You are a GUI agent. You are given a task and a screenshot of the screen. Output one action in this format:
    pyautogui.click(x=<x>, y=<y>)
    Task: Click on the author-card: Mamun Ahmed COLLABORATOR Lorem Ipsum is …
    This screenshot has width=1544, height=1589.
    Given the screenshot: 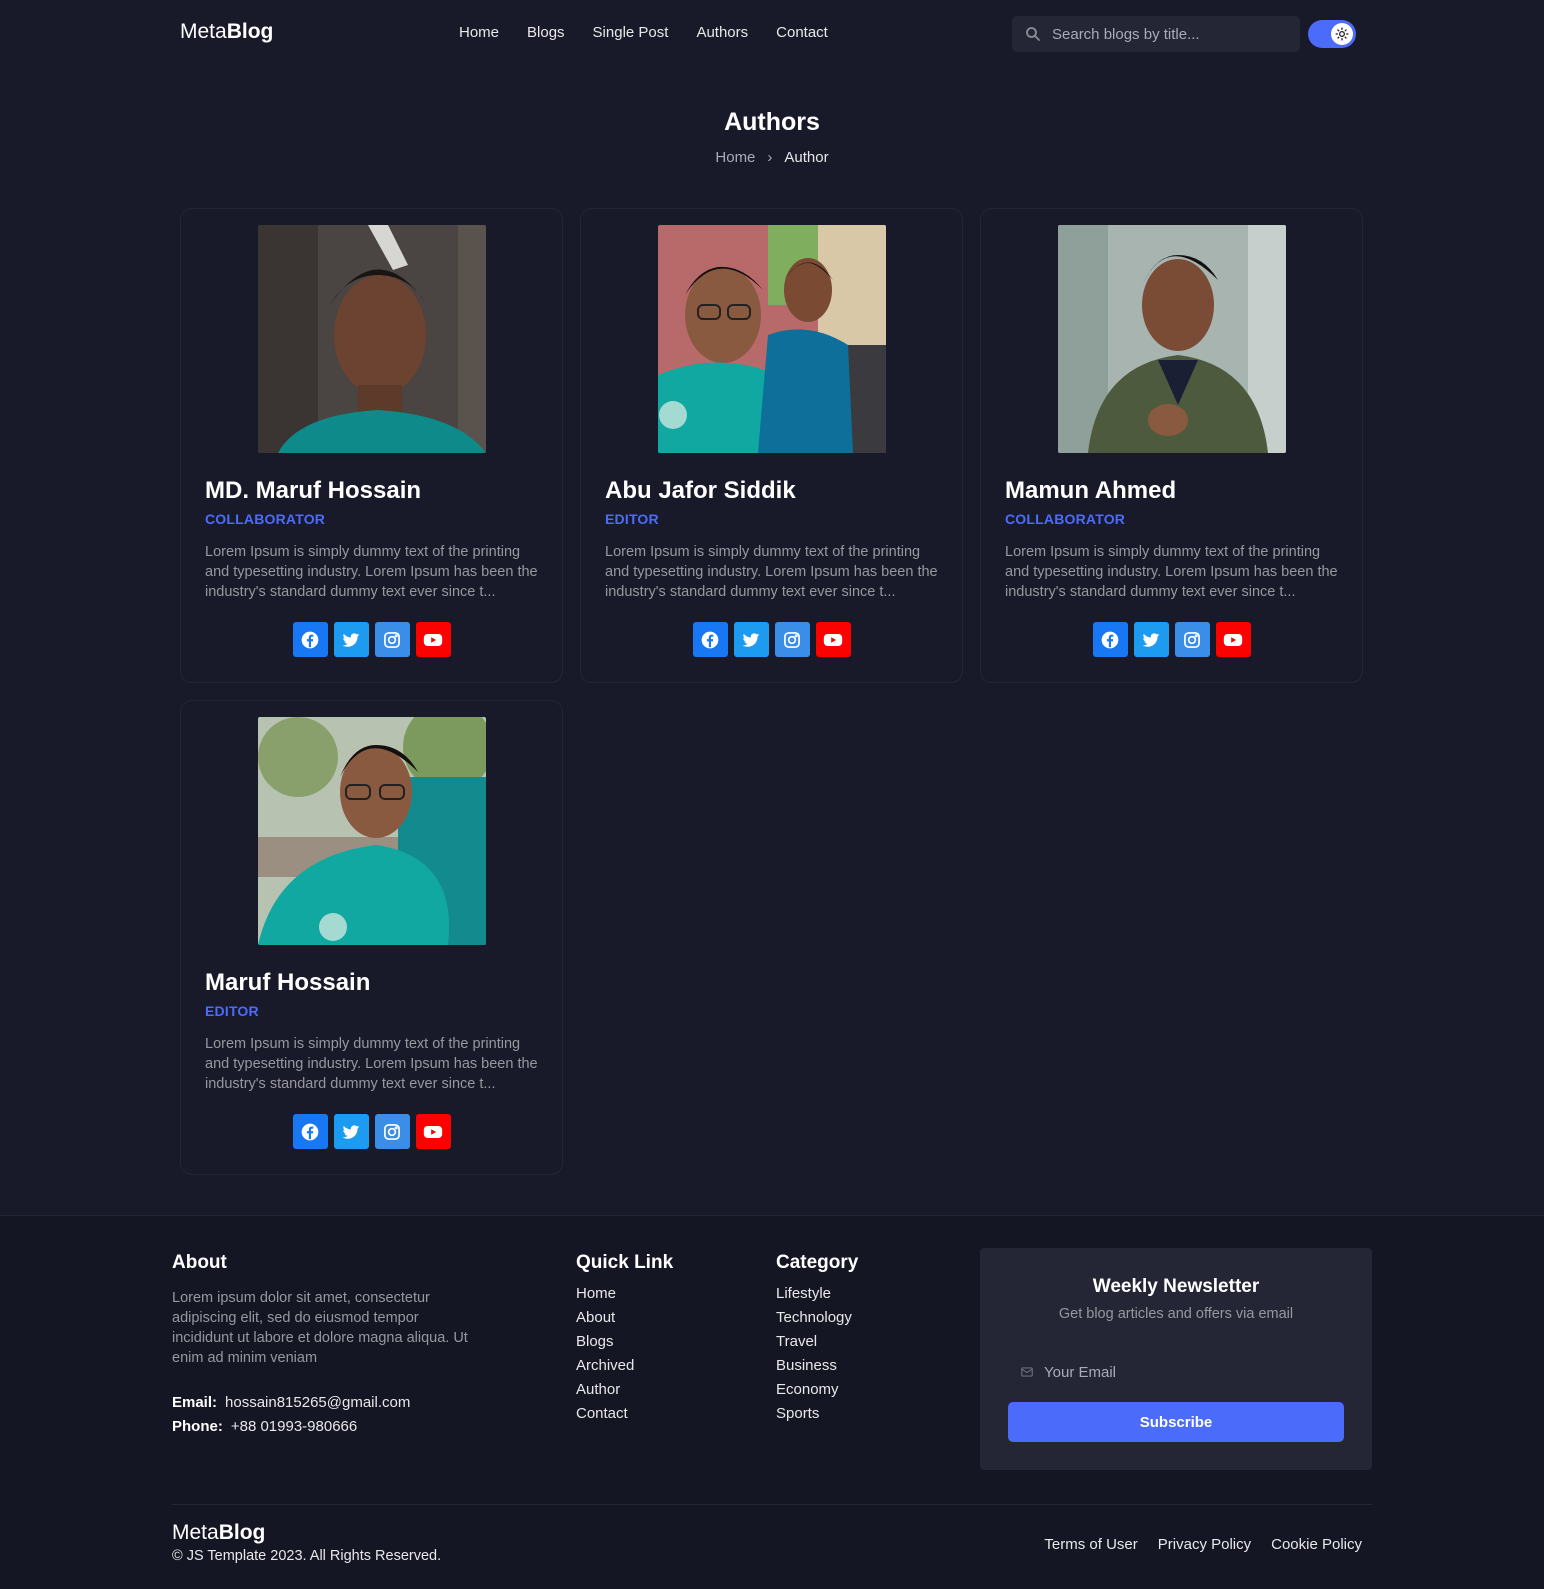 What is the action you would take?
    pyautogui.click(x=1171, y=445)
    